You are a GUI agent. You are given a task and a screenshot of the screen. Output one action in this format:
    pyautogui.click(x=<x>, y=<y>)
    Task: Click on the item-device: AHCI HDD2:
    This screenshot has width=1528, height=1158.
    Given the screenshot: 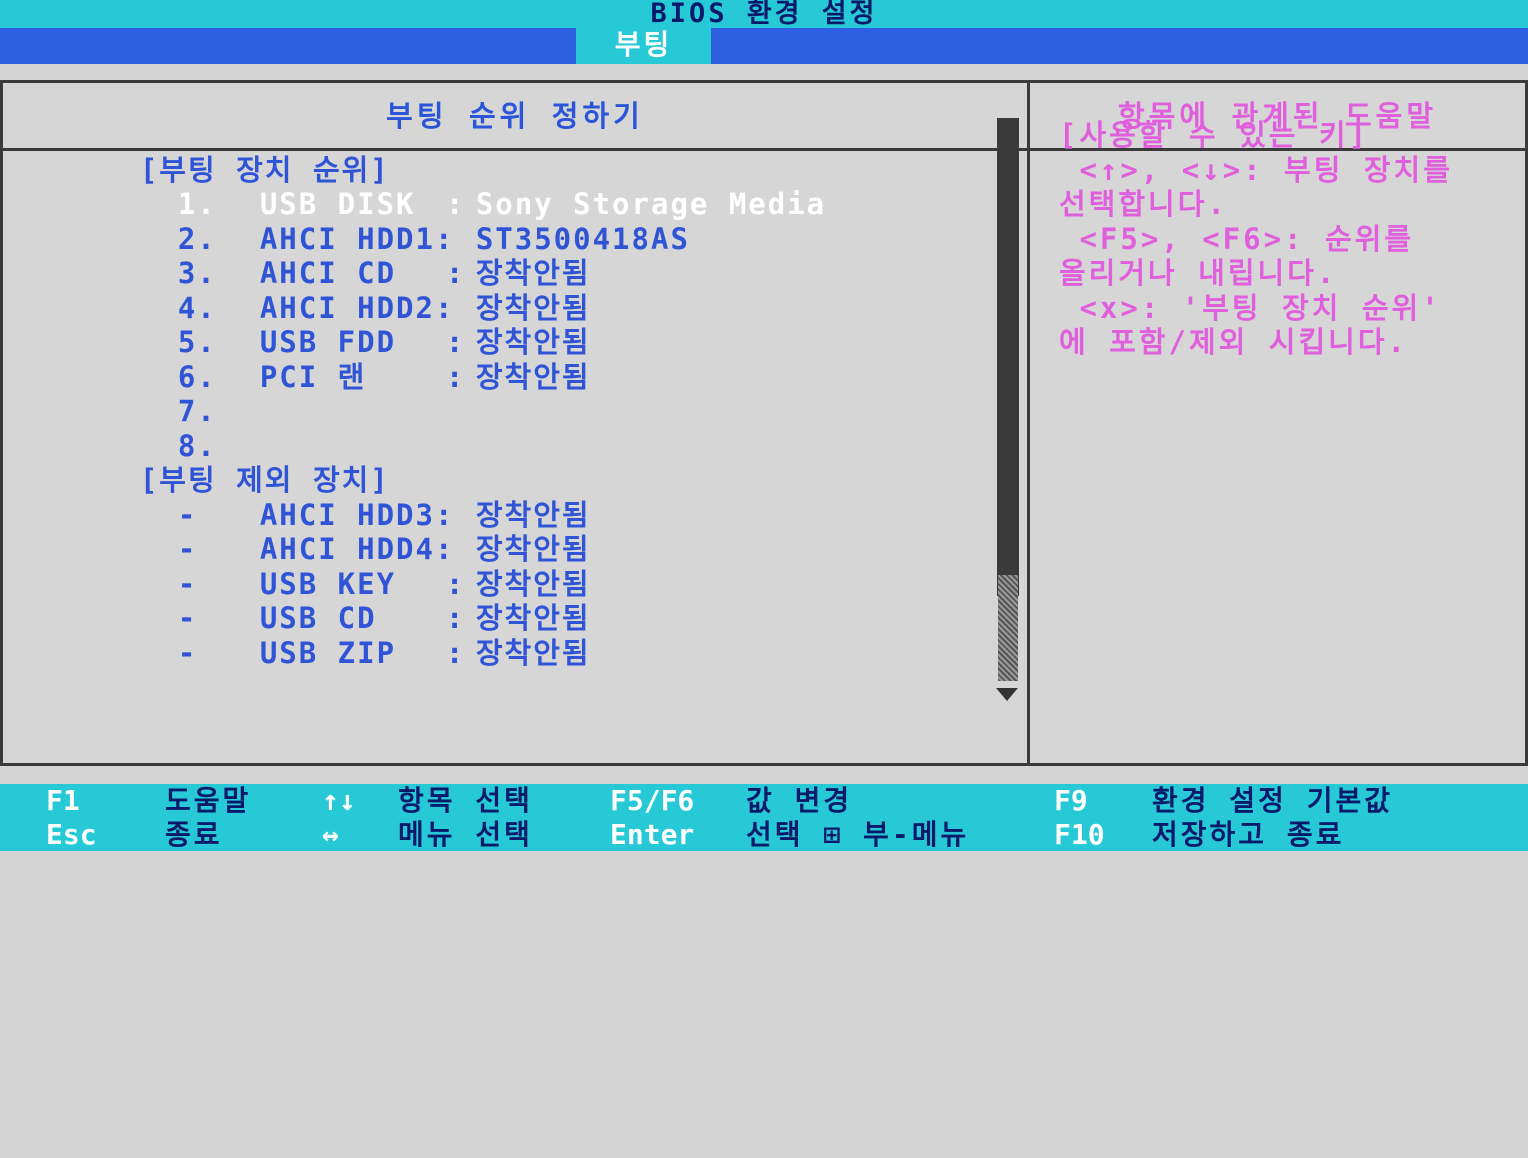 What is the action you would take?
    pyautogui.click(x=357, y=307)
    